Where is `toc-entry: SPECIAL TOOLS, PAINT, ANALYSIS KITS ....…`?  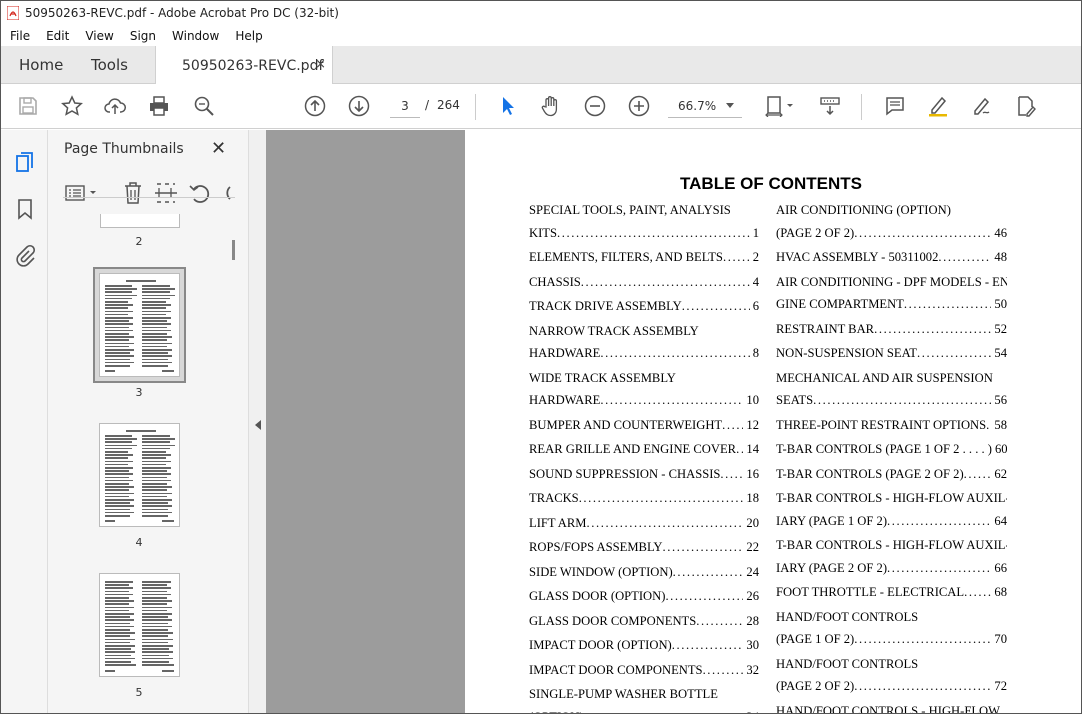 toc-entry: SPECIAL TOOLS, PAINT, ANALYSIS KITS ....… is located at coordinates (644, 221).